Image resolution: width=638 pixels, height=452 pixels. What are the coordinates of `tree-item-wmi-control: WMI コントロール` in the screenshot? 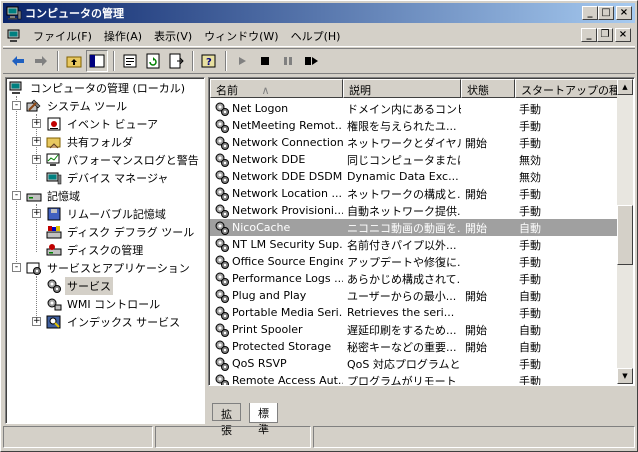 It's located at (104, 304).